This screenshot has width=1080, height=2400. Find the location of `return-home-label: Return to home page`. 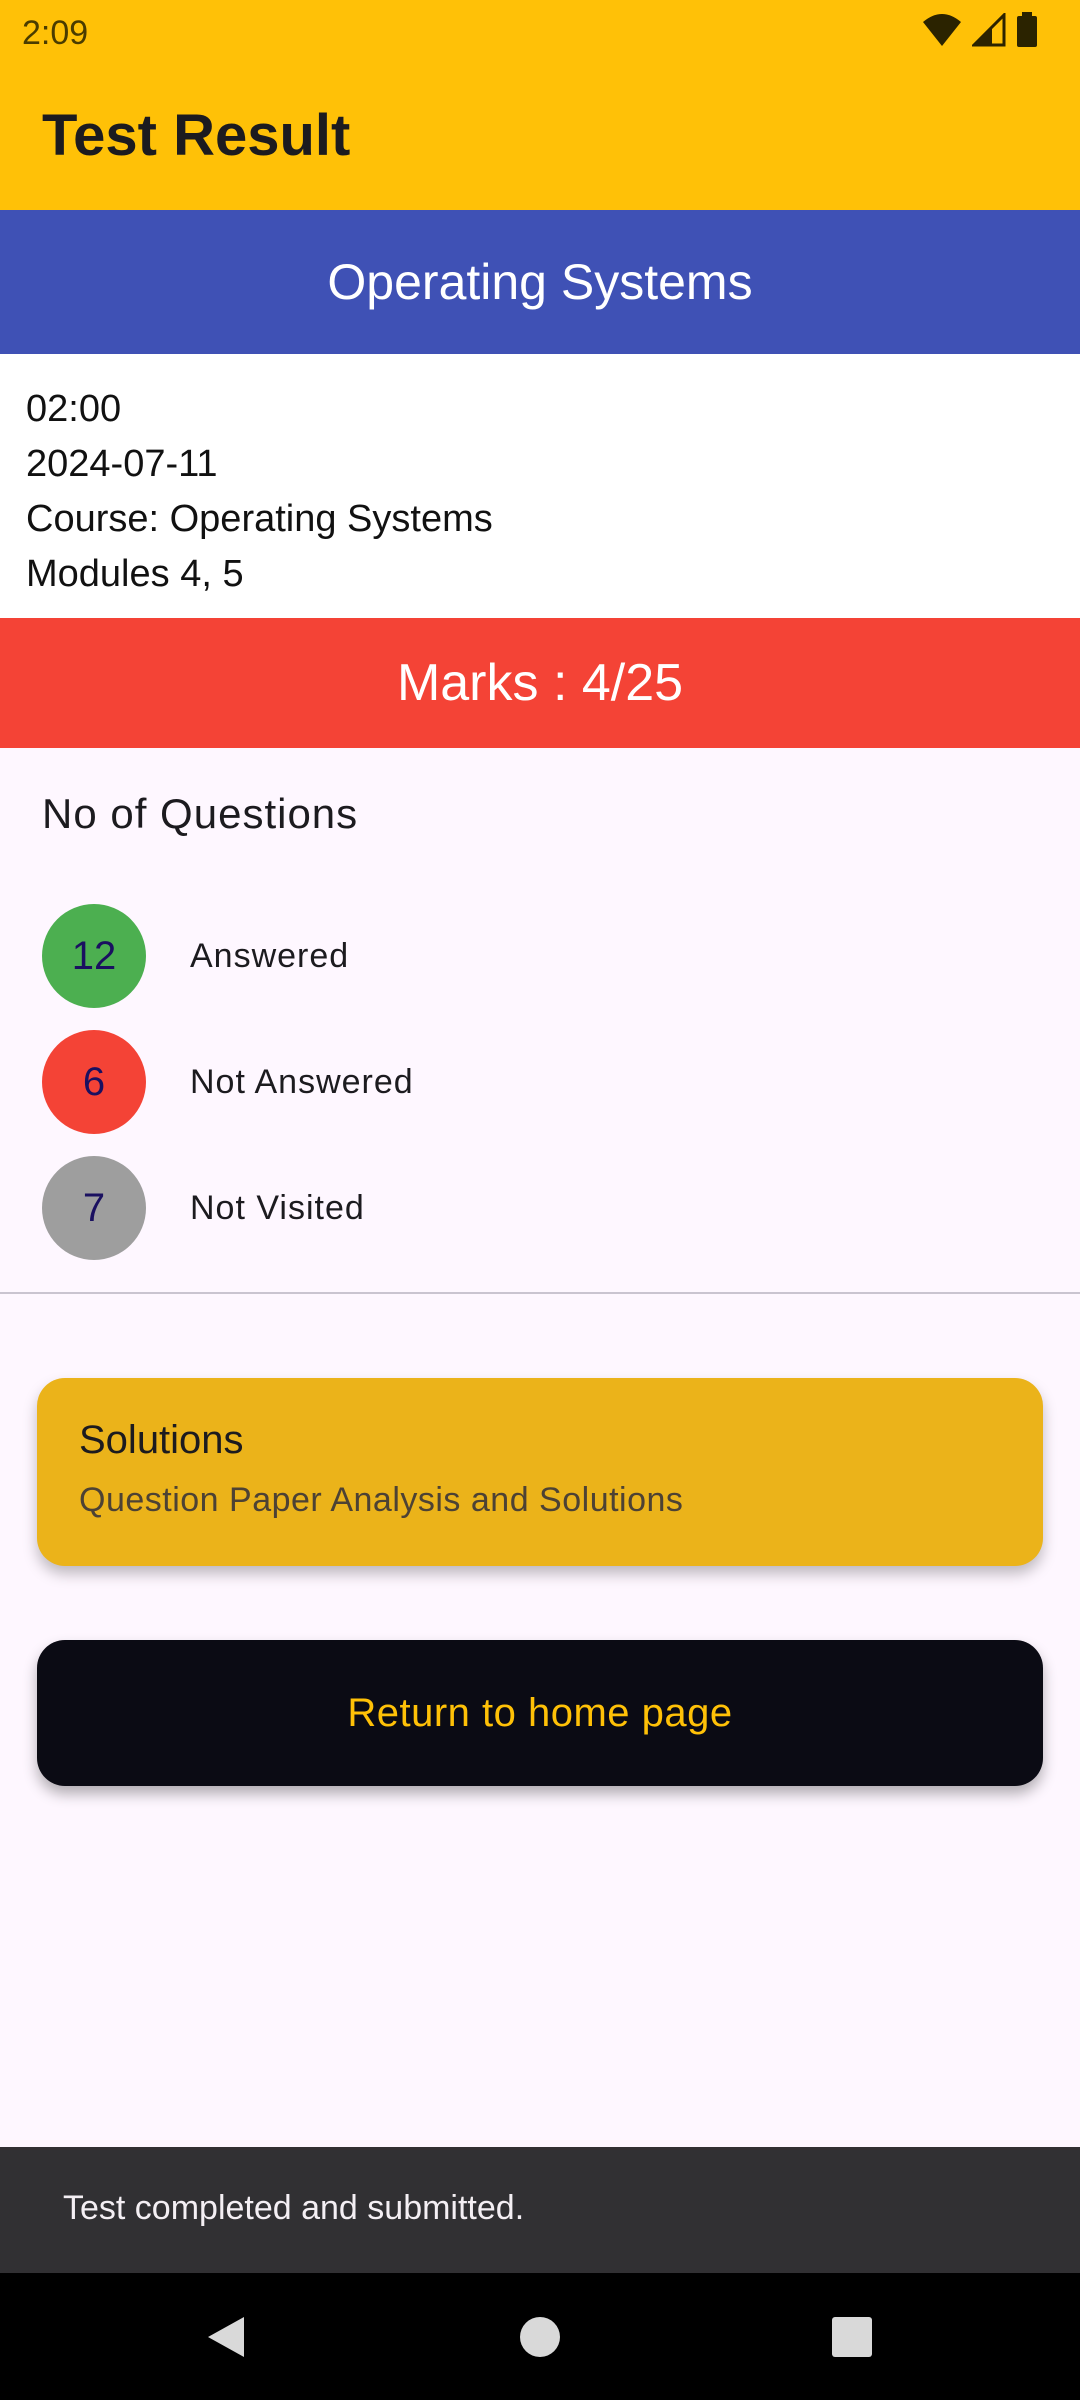

return-home-label: Return to home page is located at coordinates (540, 1712).